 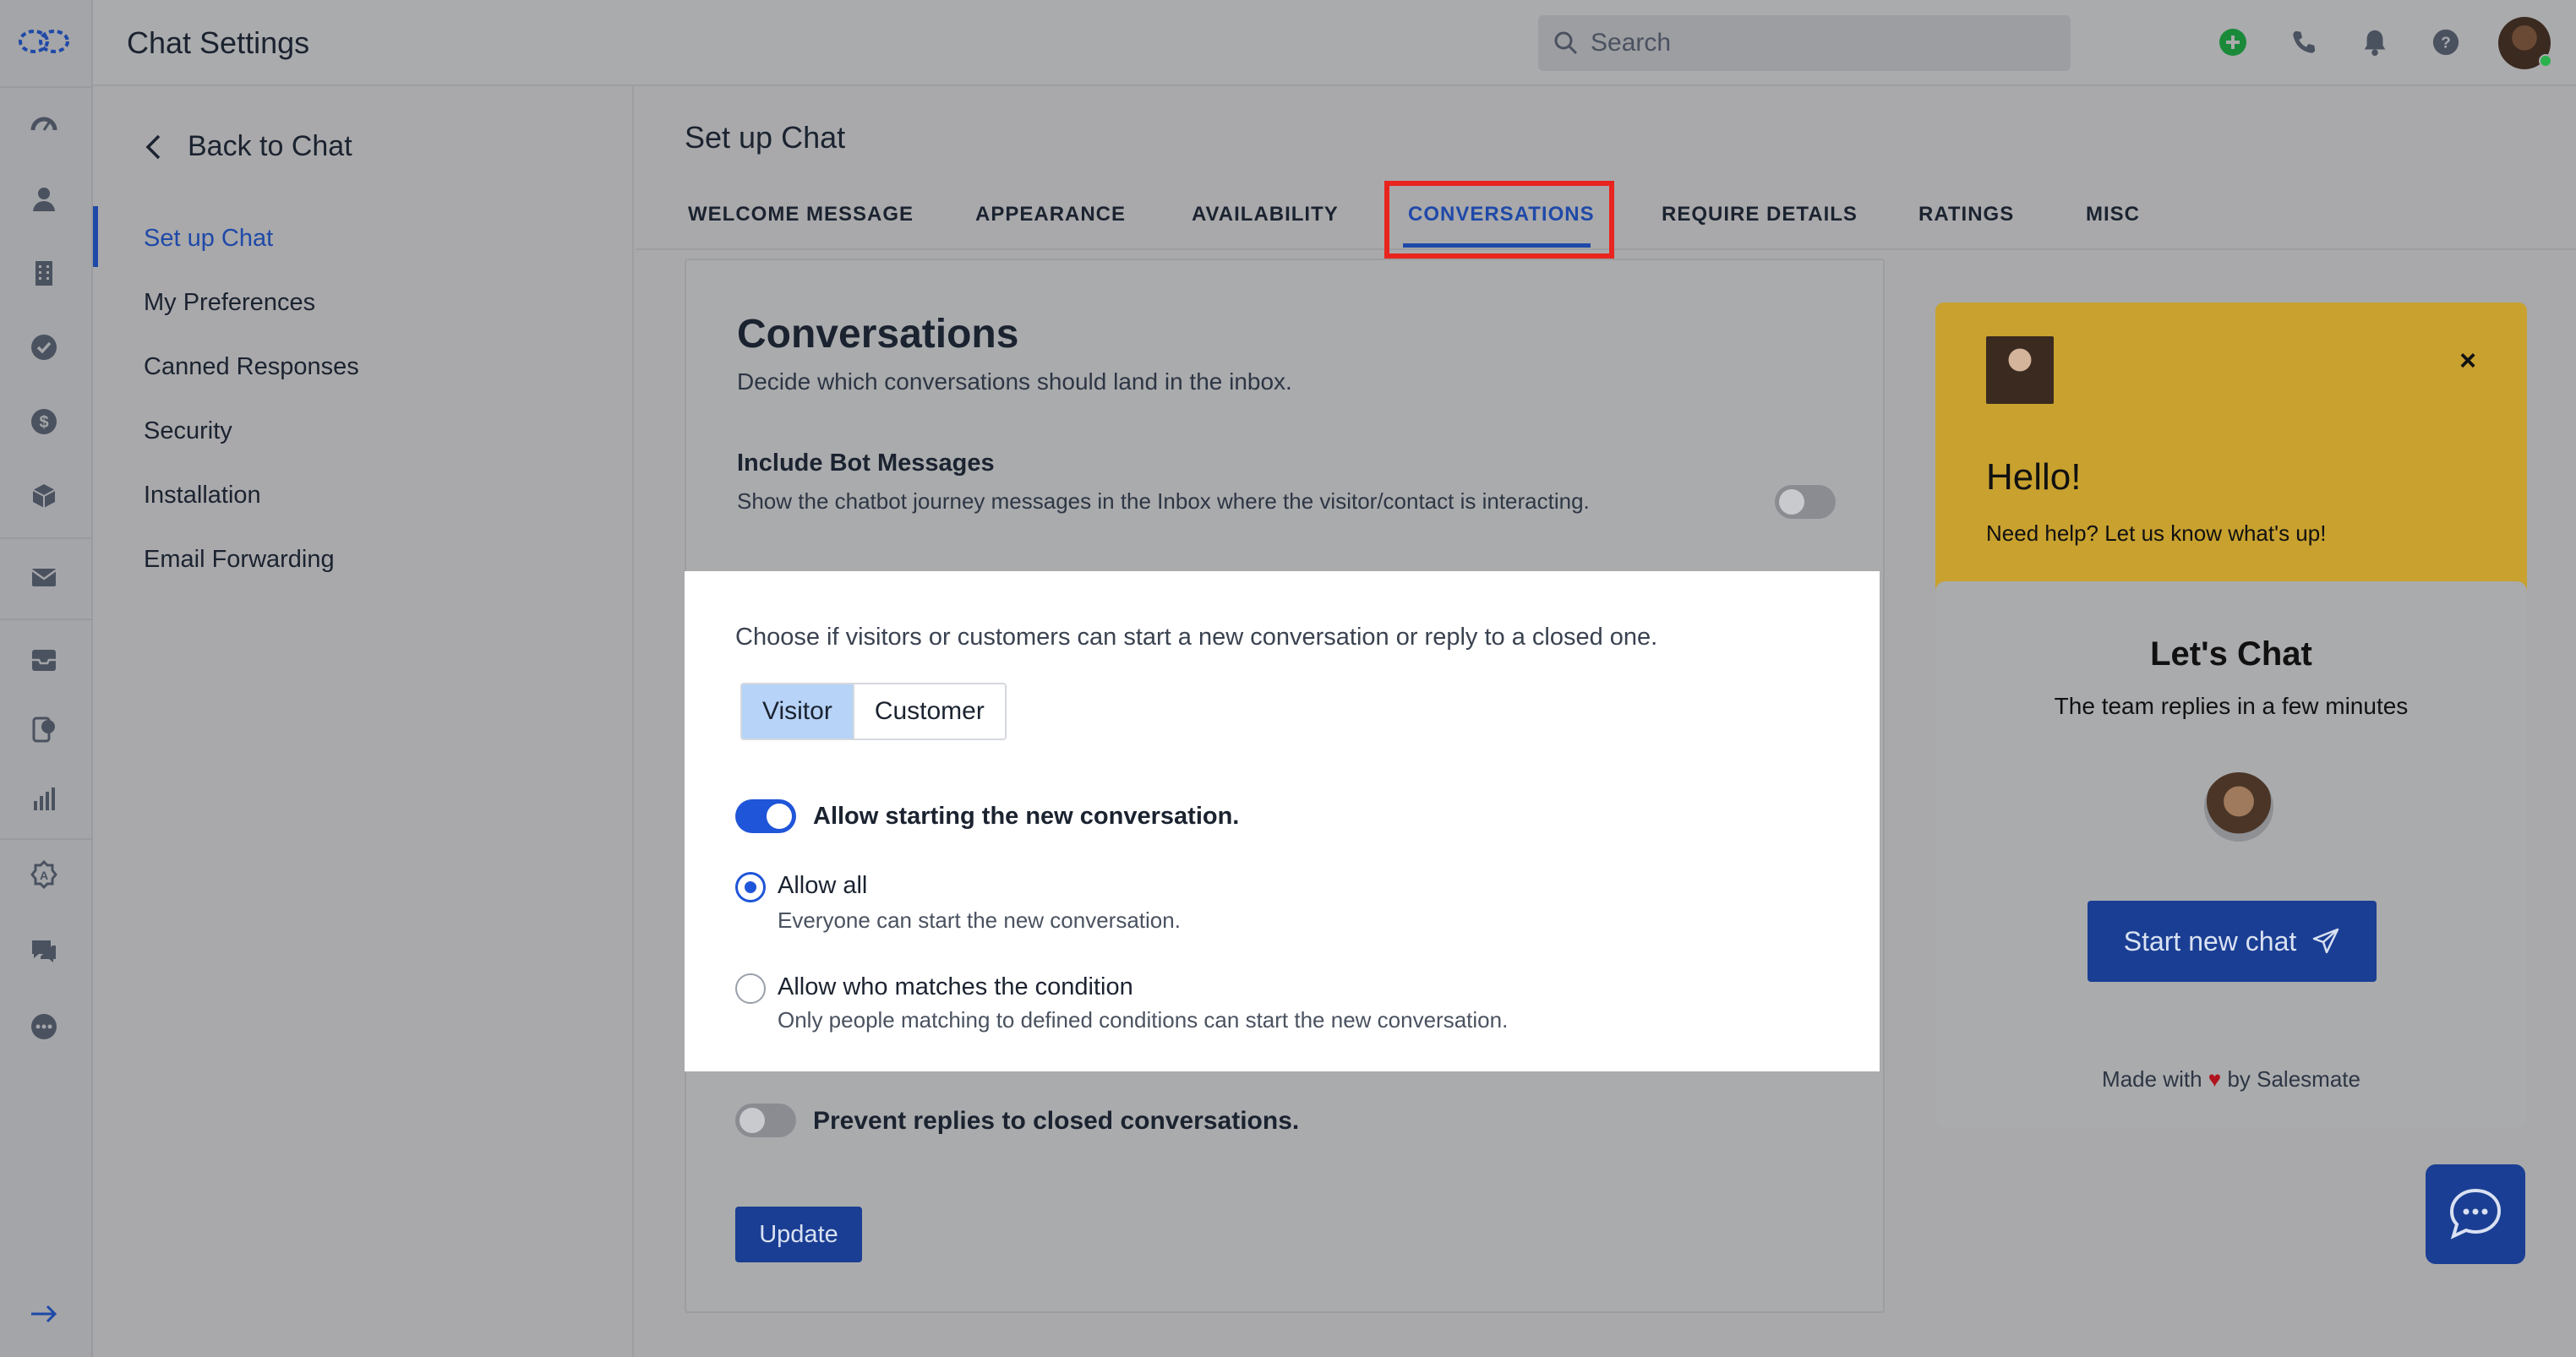 What do you see at coordinates (1805, 502) in the screenshot?
I see `bot-messages-toggle` at bounding box center [1805, 502].